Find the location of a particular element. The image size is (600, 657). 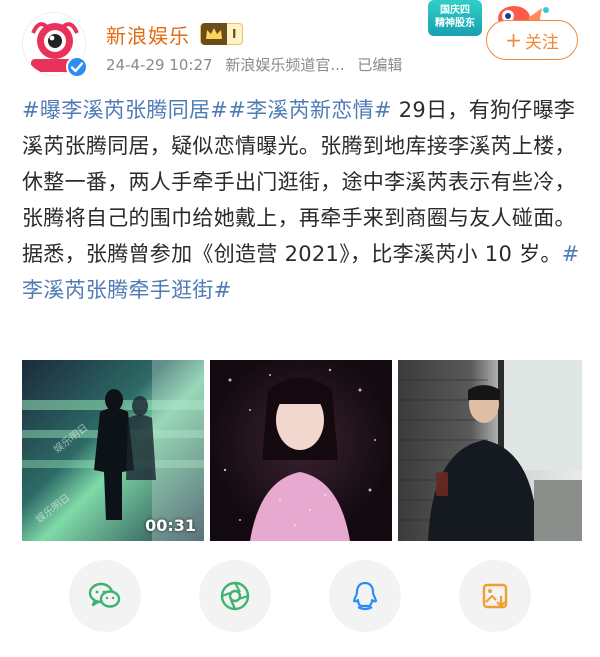

video-thumbnail: 娱乐明日 娱乐明日 00:31 is located at coordinates (113, 450).